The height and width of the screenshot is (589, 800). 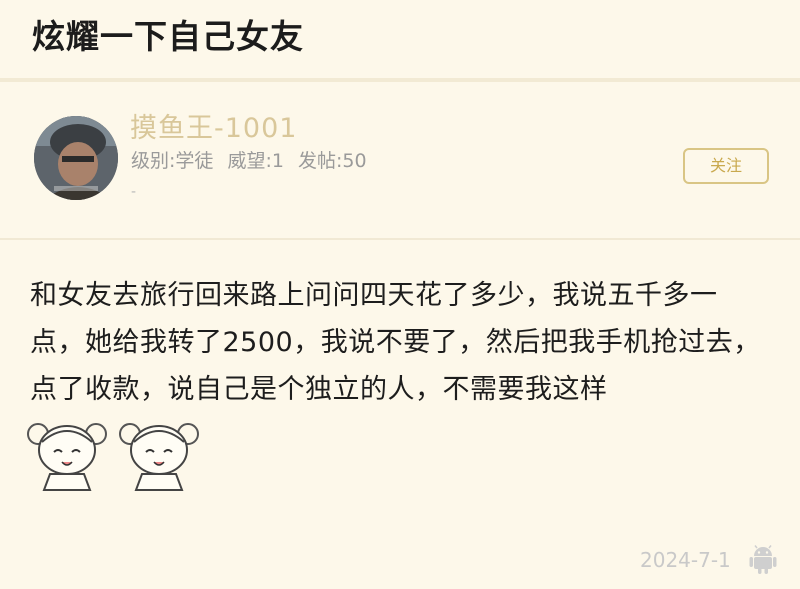 I want to click on user-extra: -, so click(x=134, y=192).